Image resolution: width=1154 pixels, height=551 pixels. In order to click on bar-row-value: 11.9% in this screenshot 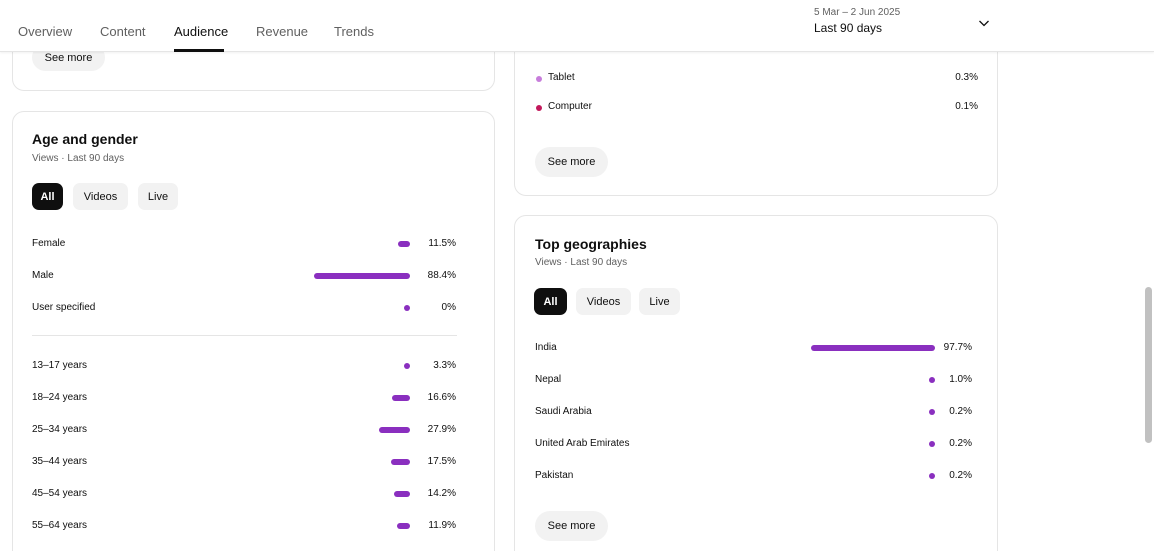, I will do `click(442, 525)`.